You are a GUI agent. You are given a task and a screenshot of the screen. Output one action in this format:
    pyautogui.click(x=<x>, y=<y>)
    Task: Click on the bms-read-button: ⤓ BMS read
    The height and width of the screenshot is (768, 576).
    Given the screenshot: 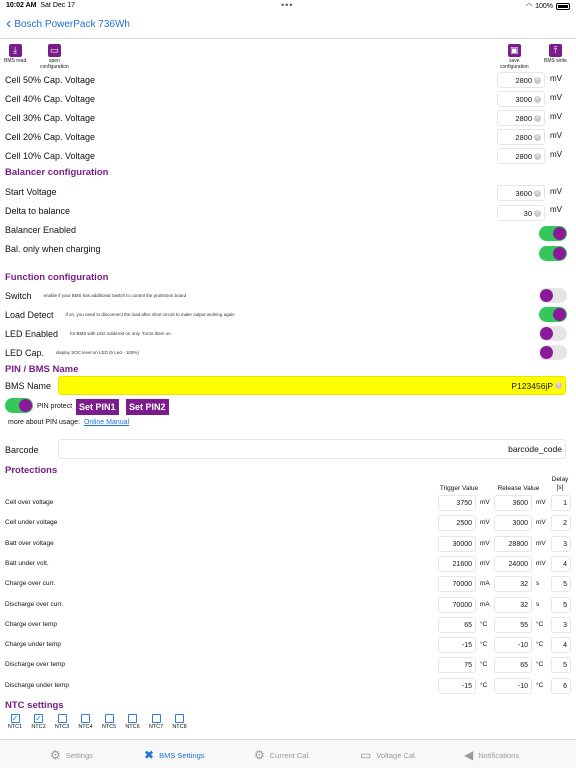 What is the action you would take?
    pyautogui.click(x=15, y=54)
    